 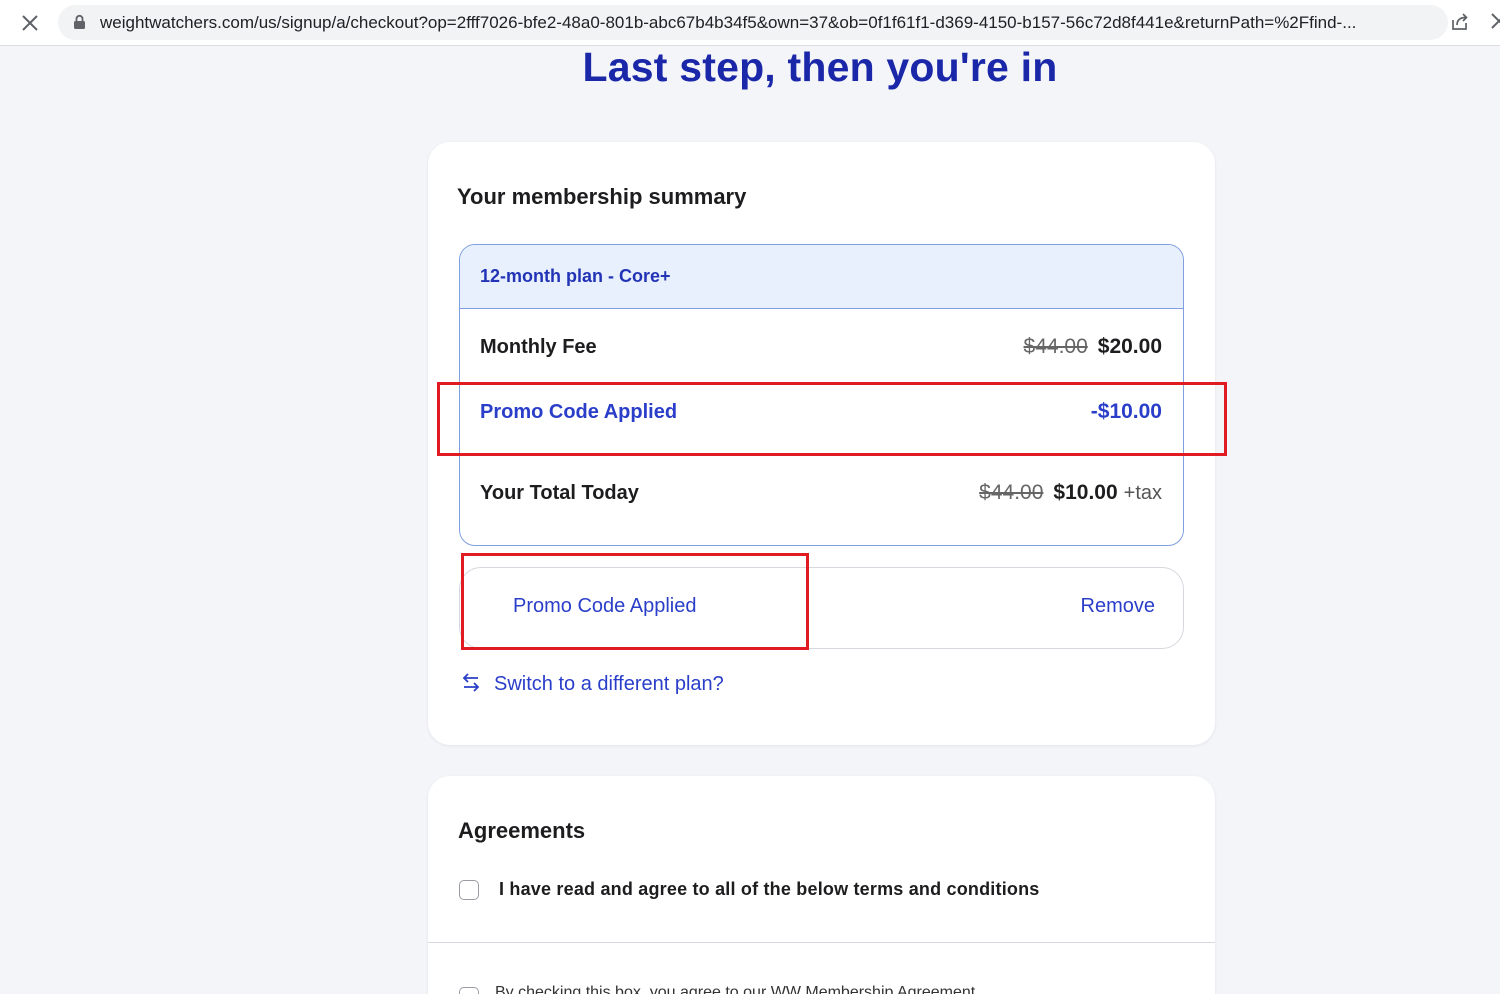 I want to click on close-icon, so click(x=30, y=23).